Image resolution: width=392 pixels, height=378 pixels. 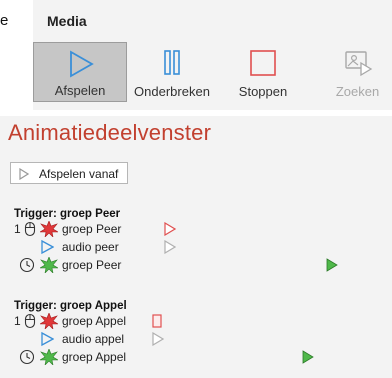 I want to click on item-label: audio peer, so click(x=90, y=247).